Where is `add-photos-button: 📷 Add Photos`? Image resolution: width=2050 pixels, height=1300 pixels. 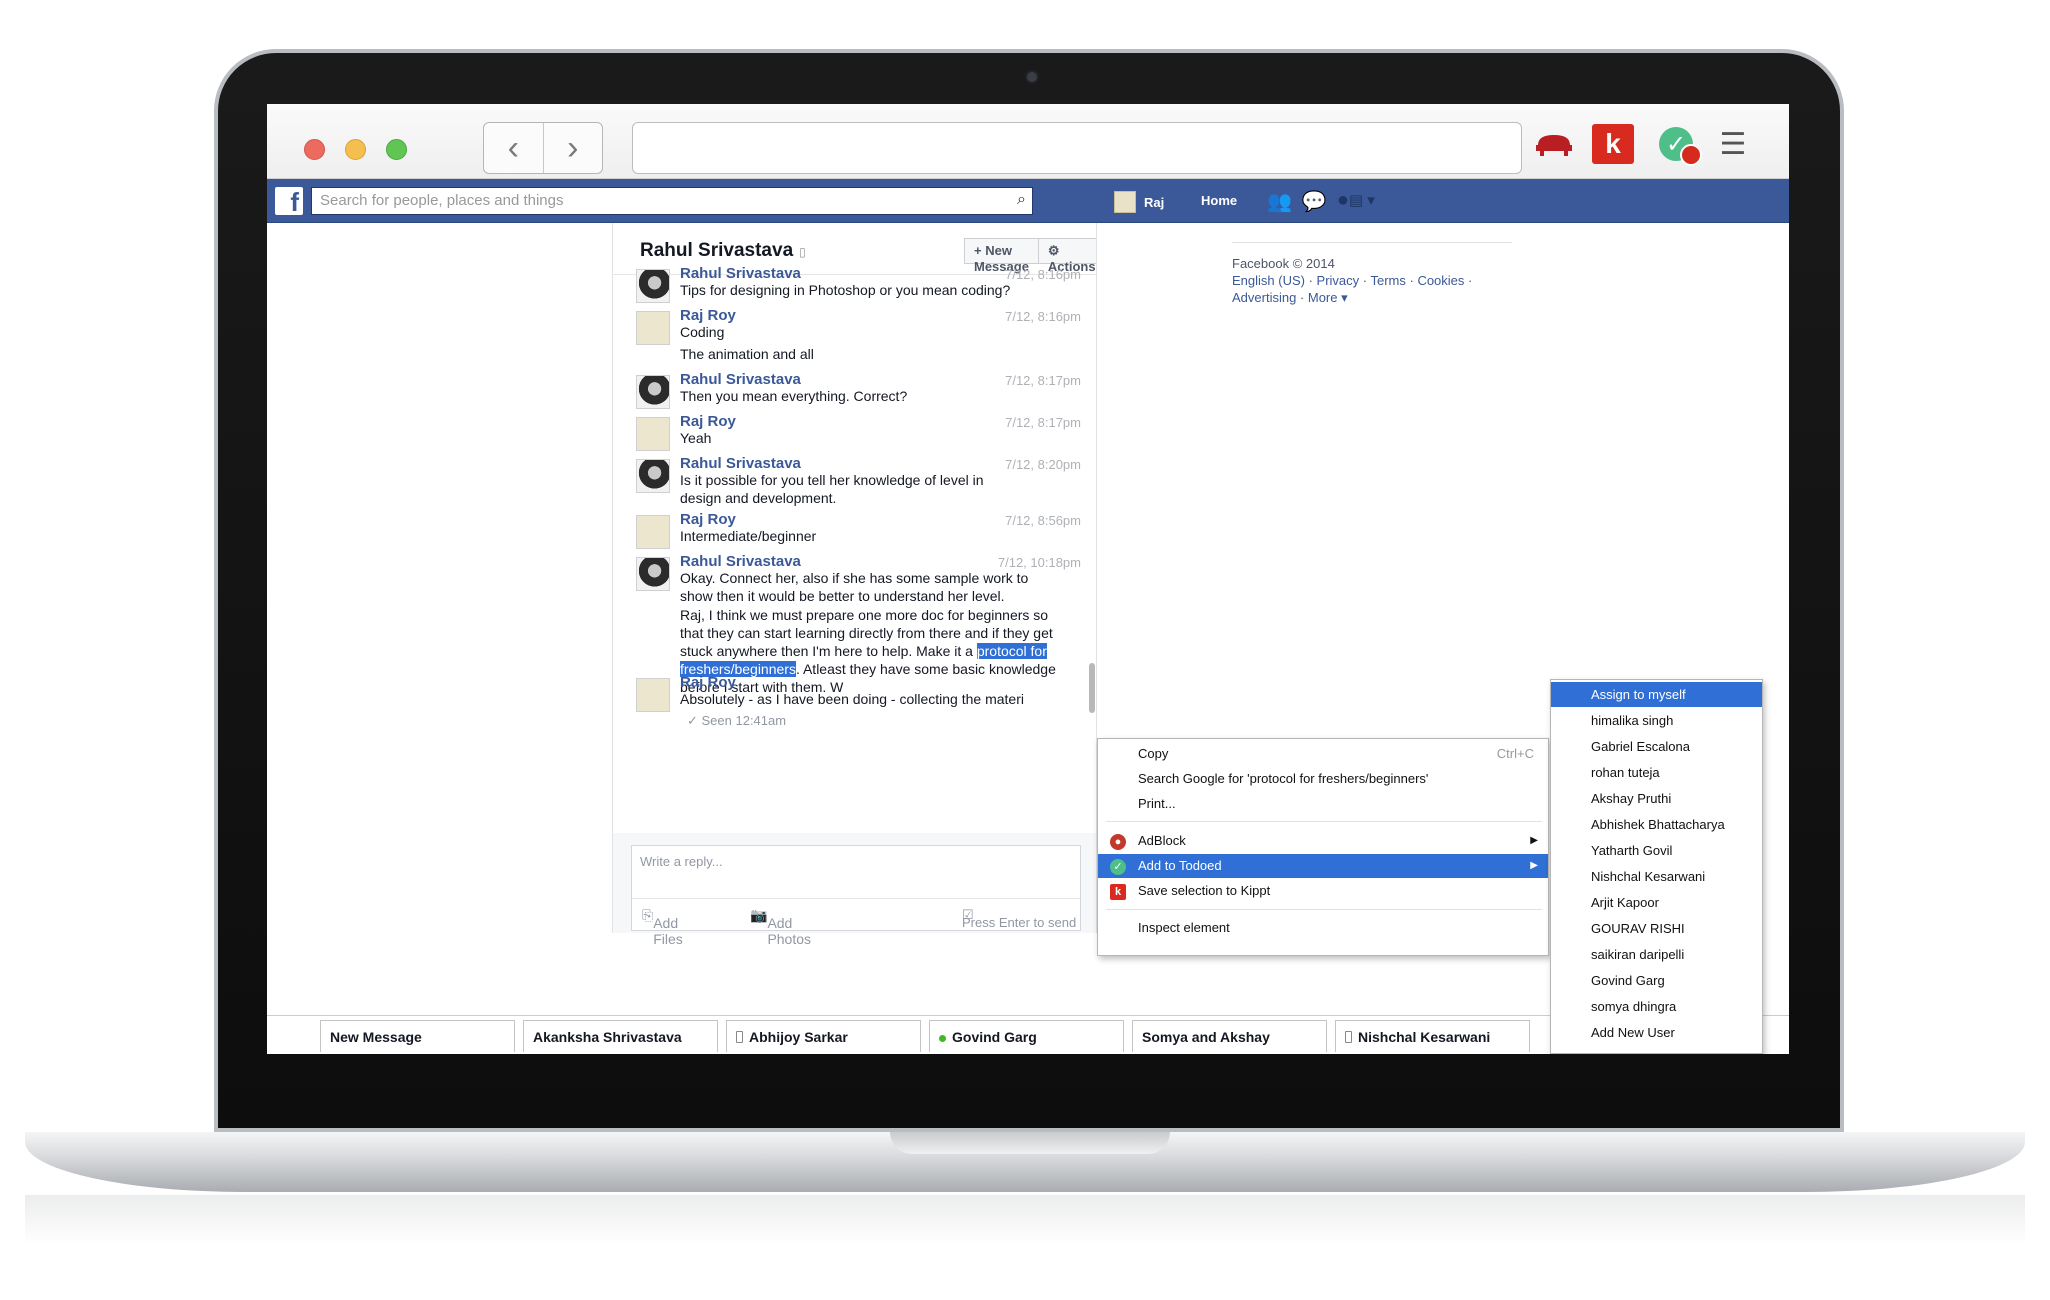 add-photos-button: 📷 Add Photos is located at coordinates (780, 927).